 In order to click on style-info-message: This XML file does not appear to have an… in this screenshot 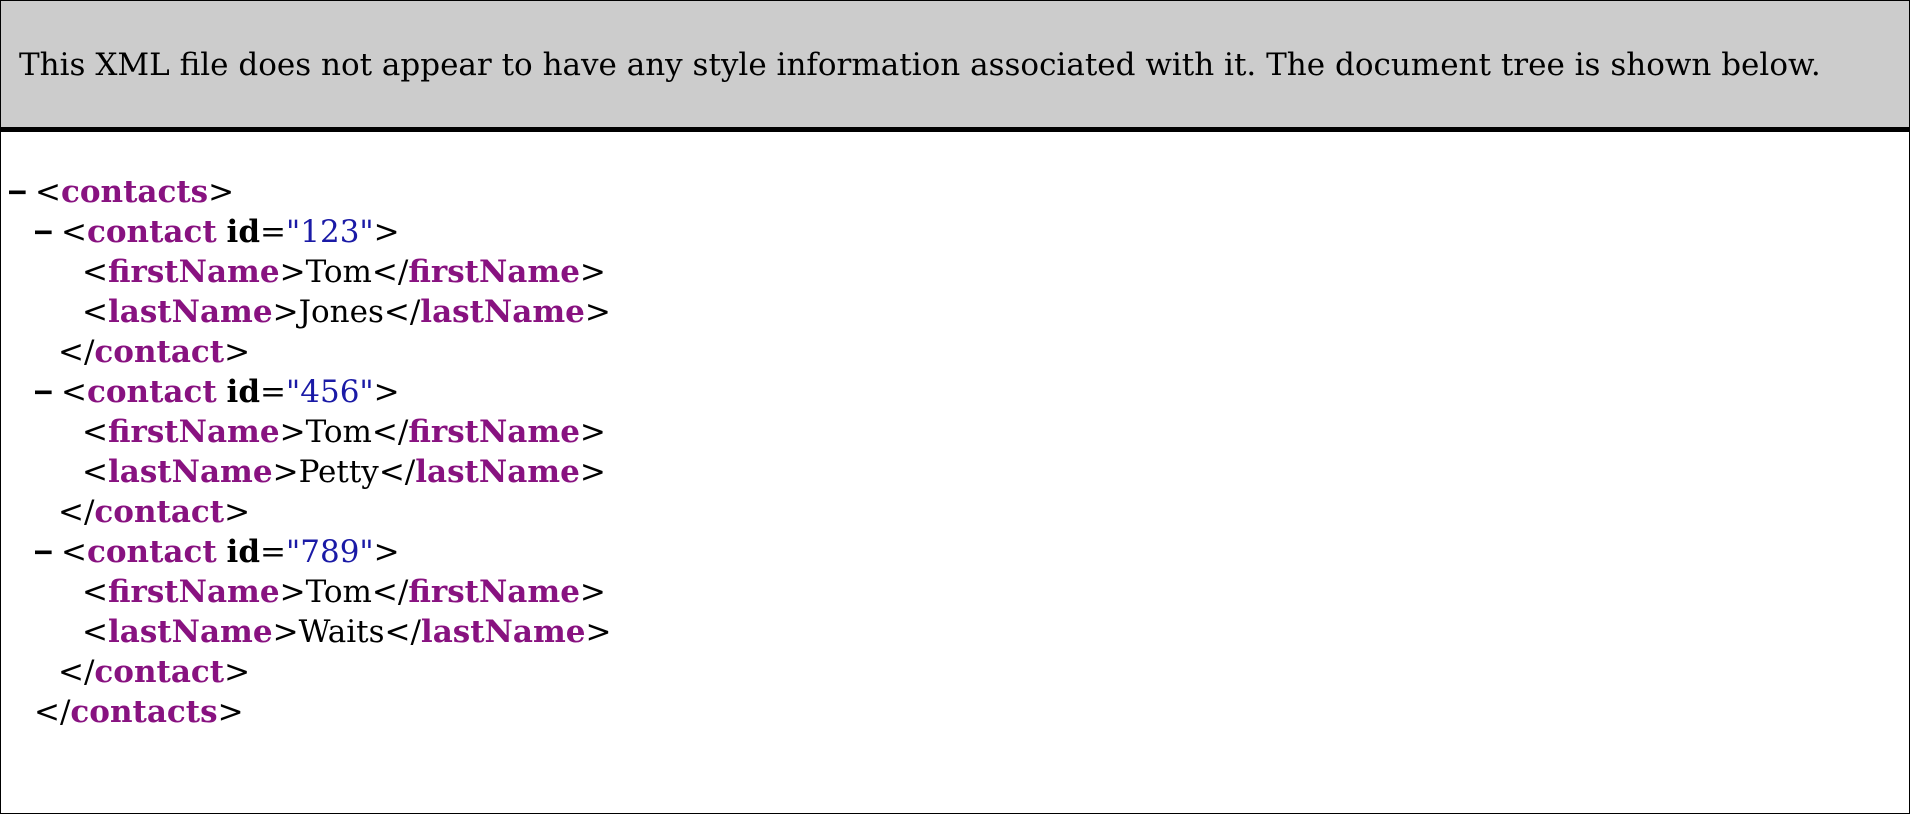, I will do `click(920, 65)`.